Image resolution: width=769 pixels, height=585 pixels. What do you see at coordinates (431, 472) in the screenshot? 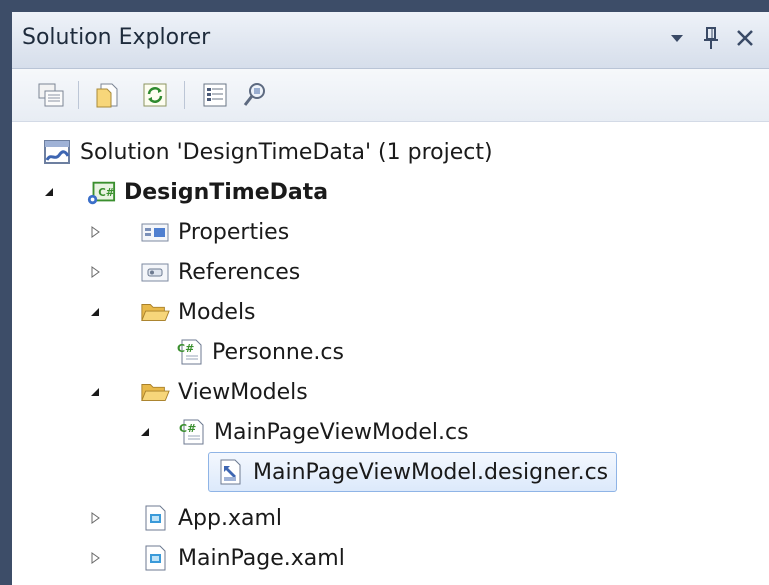
I see `tree-item-label: MainPageViewModel.designer.cs` at bounding box center [431, 472].